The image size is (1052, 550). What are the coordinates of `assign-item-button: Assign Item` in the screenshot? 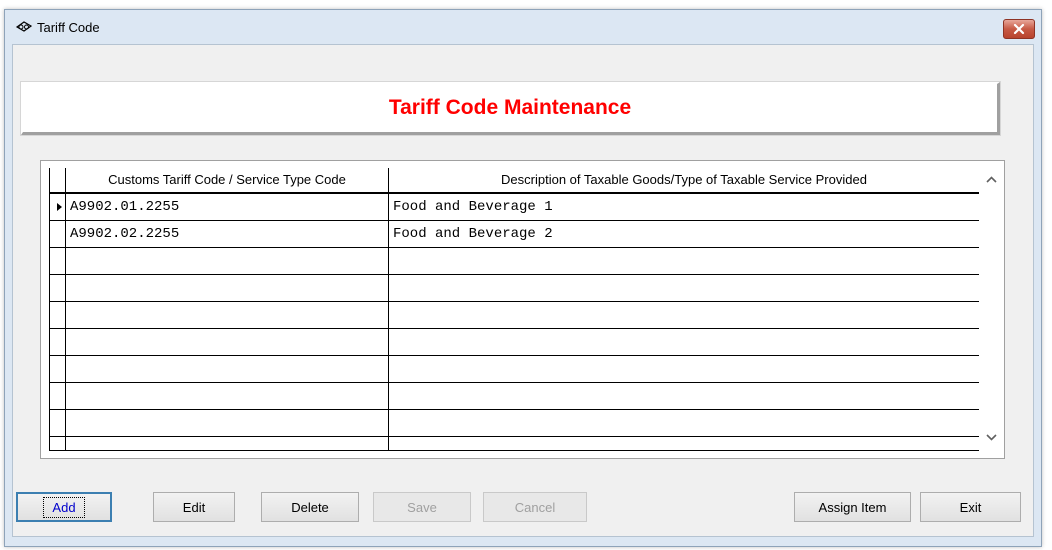 It's located at (852, 507).